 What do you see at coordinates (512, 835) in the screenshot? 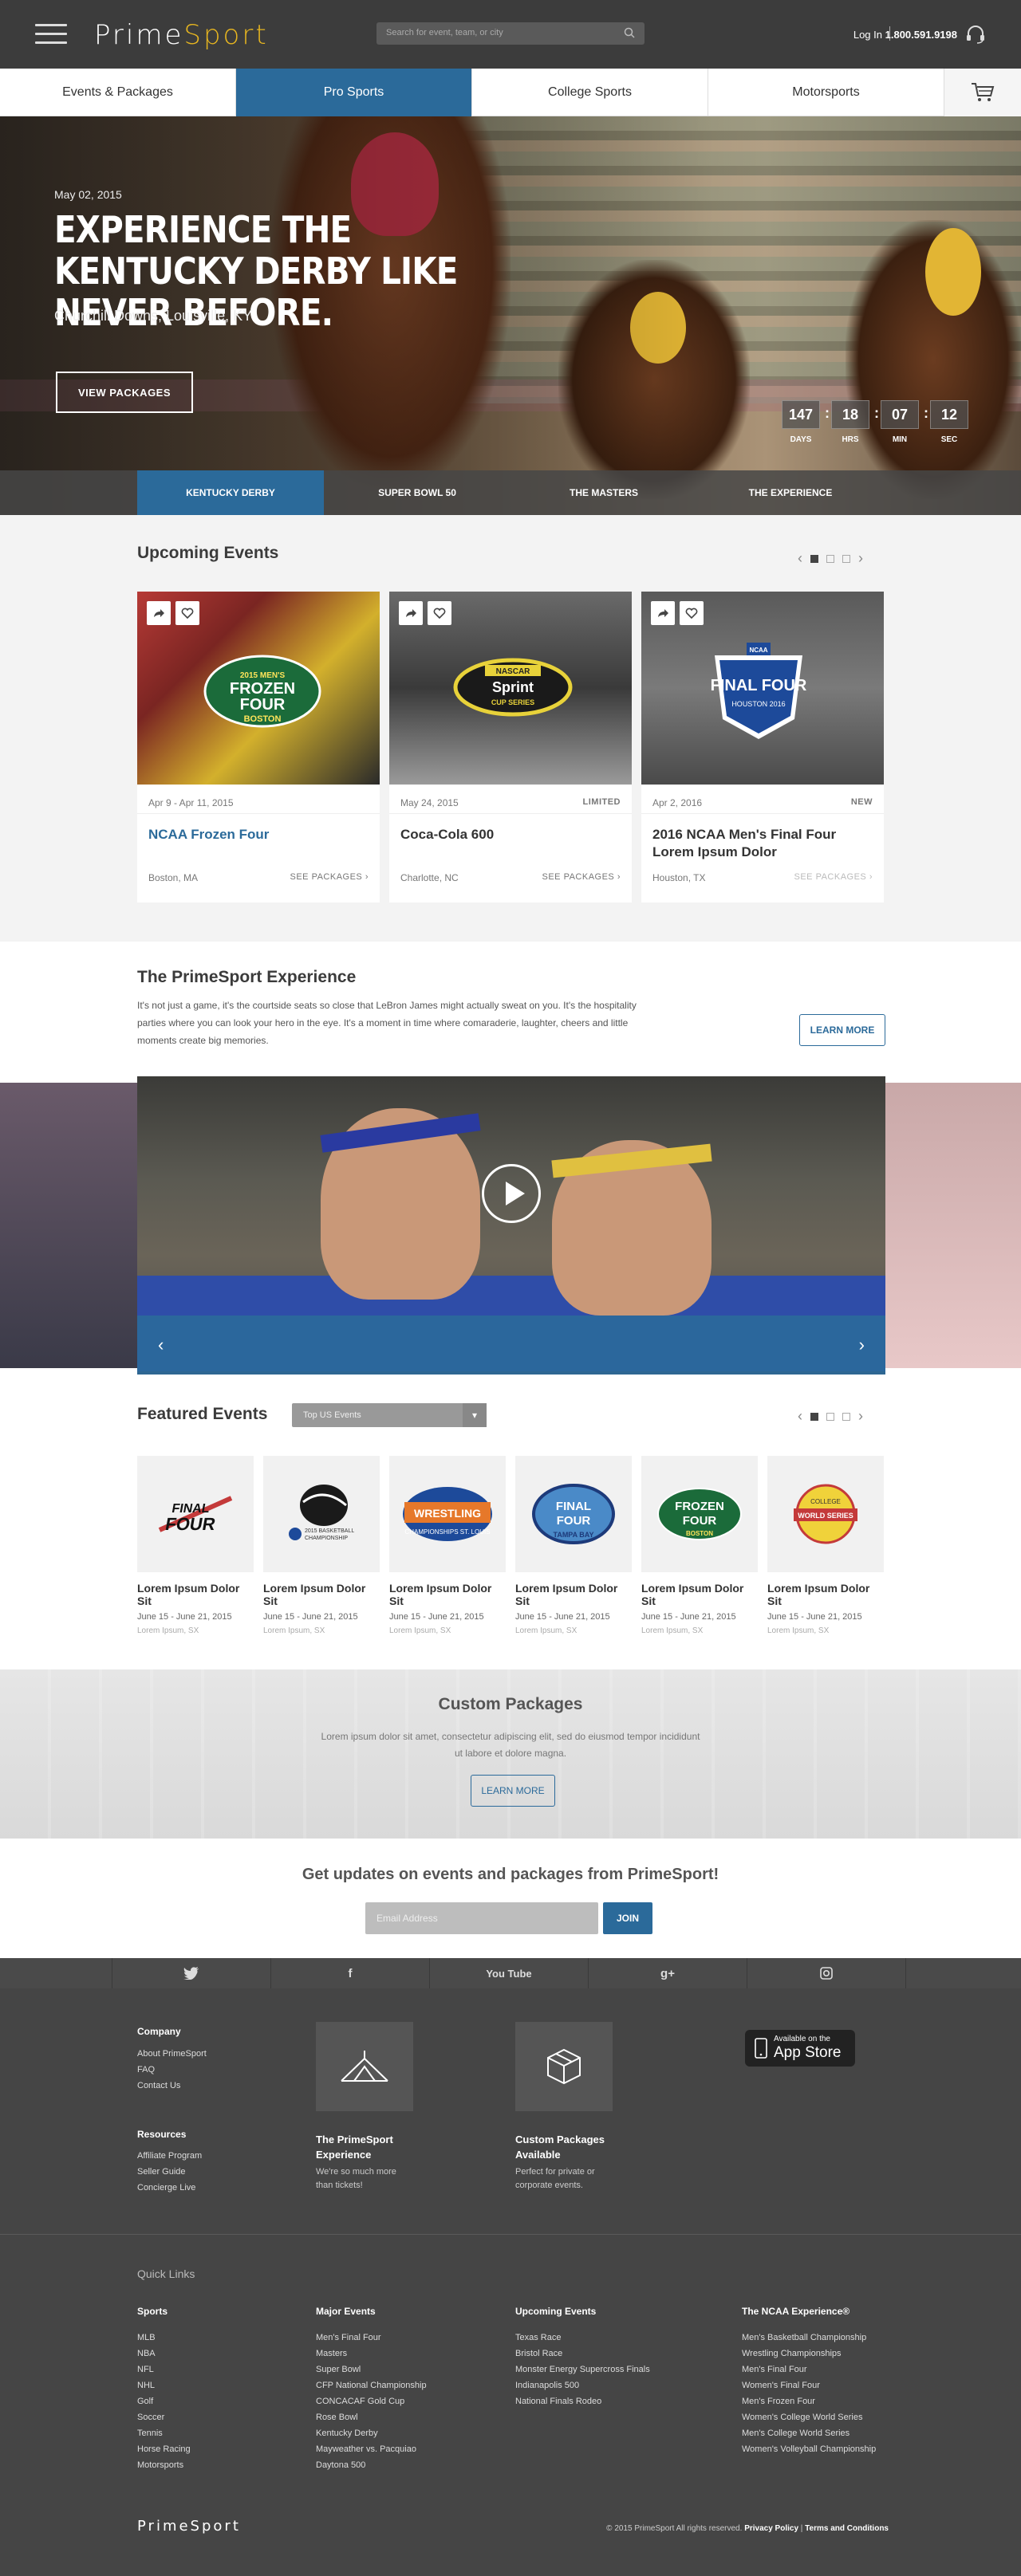
I see `event-name: Coca-Cola 600` at bounding box center [512, 835].